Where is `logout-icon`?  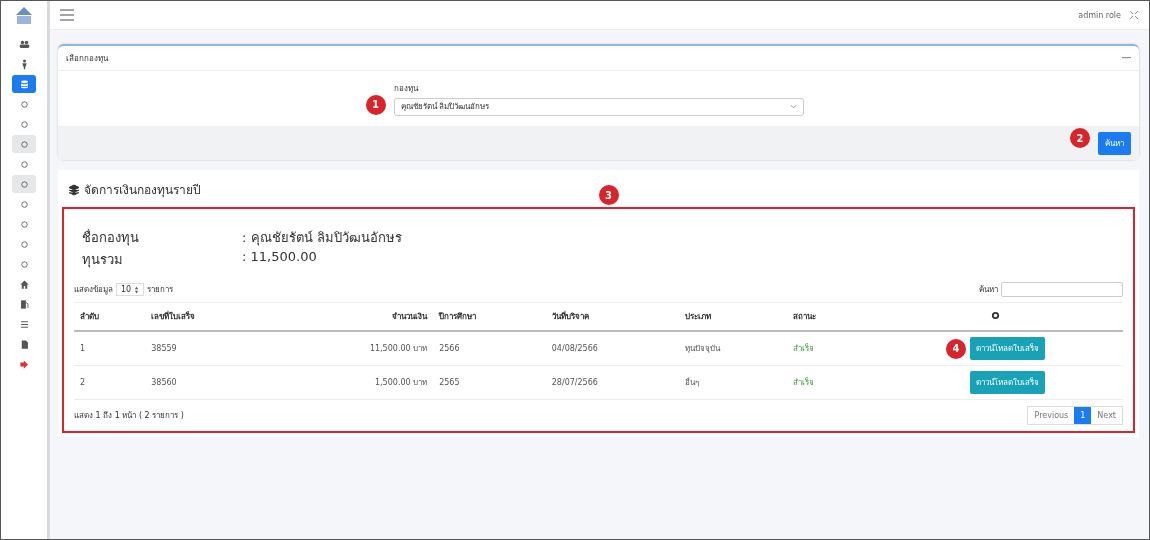
logout-icon is located at coordinates (24, 364).